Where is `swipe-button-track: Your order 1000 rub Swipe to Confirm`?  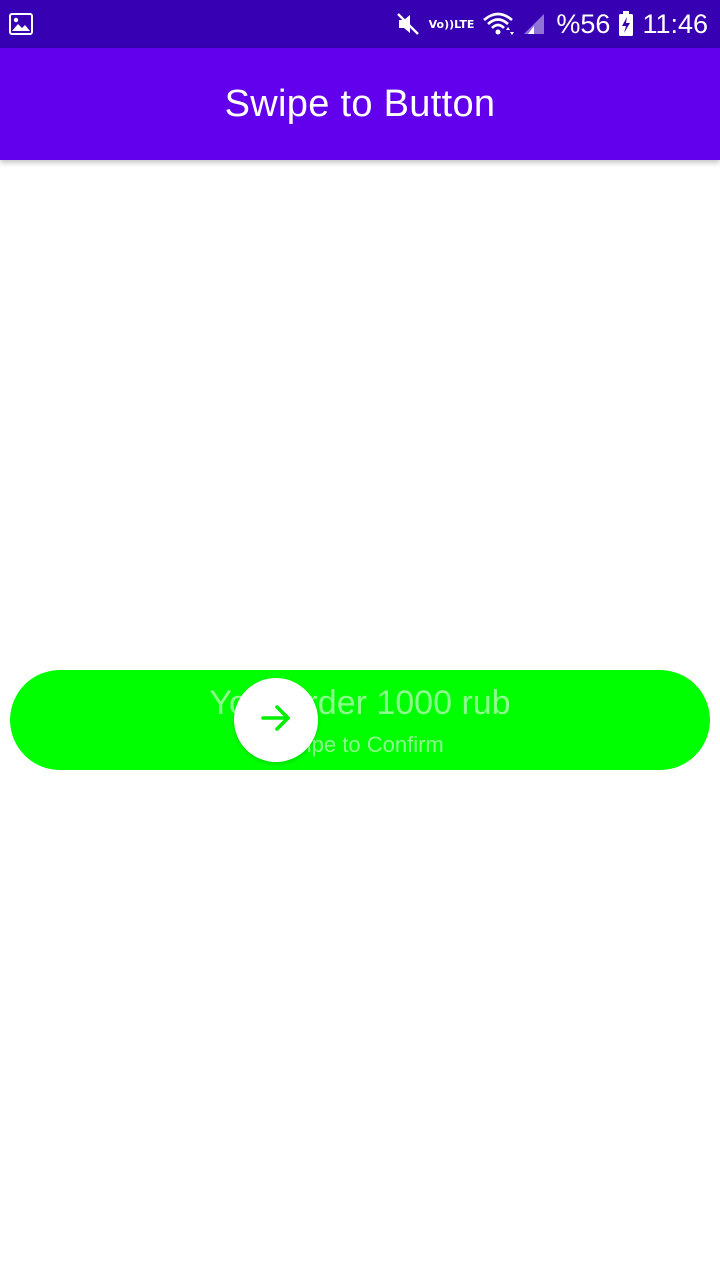 swipe-button-track: Your order 1000 rub Swipe to Confirm is located at coordinates (360, 720).